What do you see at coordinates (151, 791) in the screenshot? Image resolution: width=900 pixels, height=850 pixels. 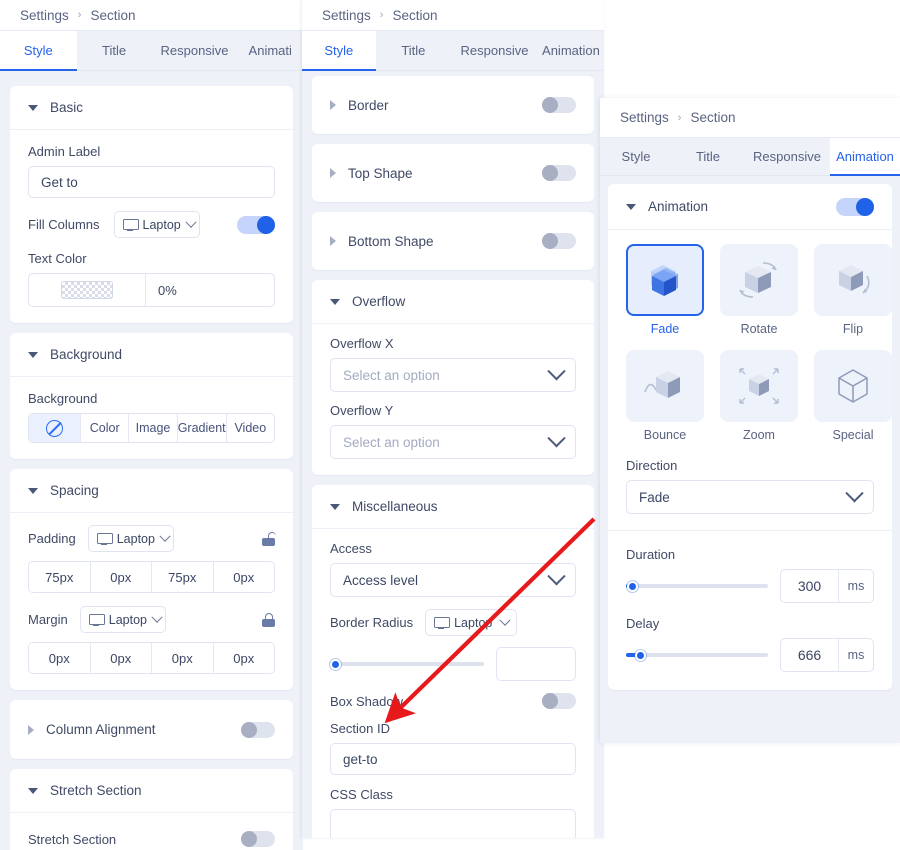 I see `card-stretch-section-header: Stretch Section` at bounding box center [151, 791].